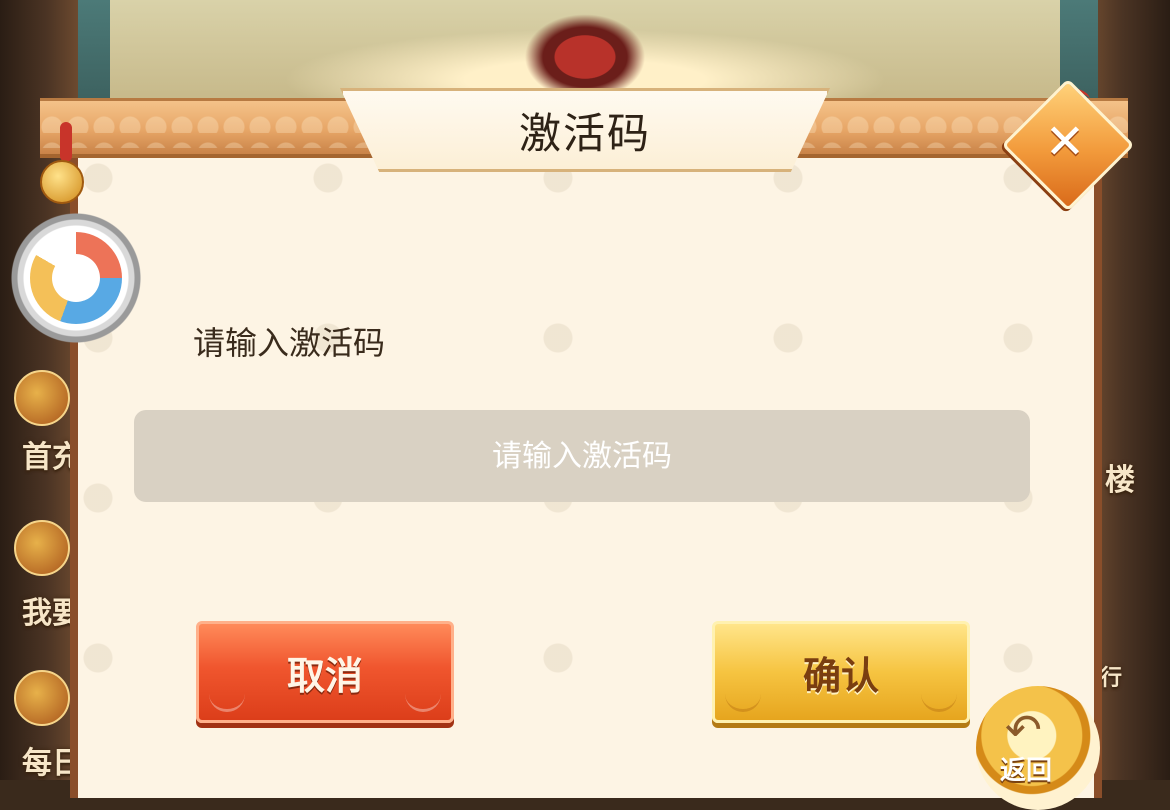 This screenshot has width=1170, height=810. I want to click on back-button-label: 返回, so click(1026, 768).